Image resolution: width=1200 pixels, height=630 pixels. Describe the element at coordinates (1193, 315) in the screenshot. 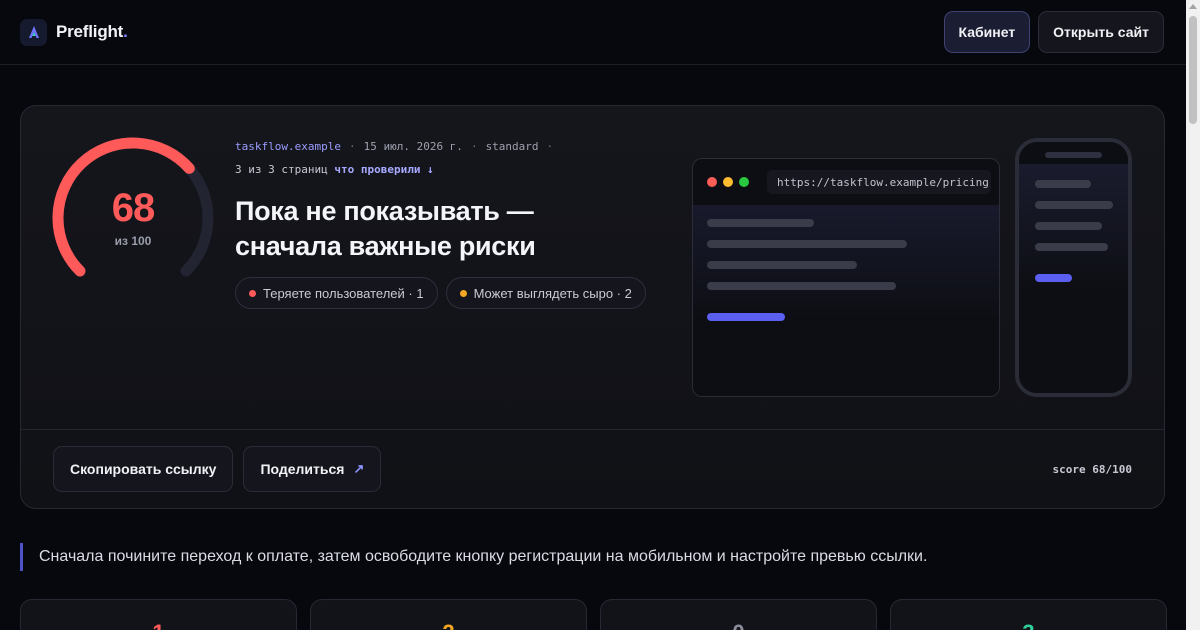

I see `scrollbar` at that location.